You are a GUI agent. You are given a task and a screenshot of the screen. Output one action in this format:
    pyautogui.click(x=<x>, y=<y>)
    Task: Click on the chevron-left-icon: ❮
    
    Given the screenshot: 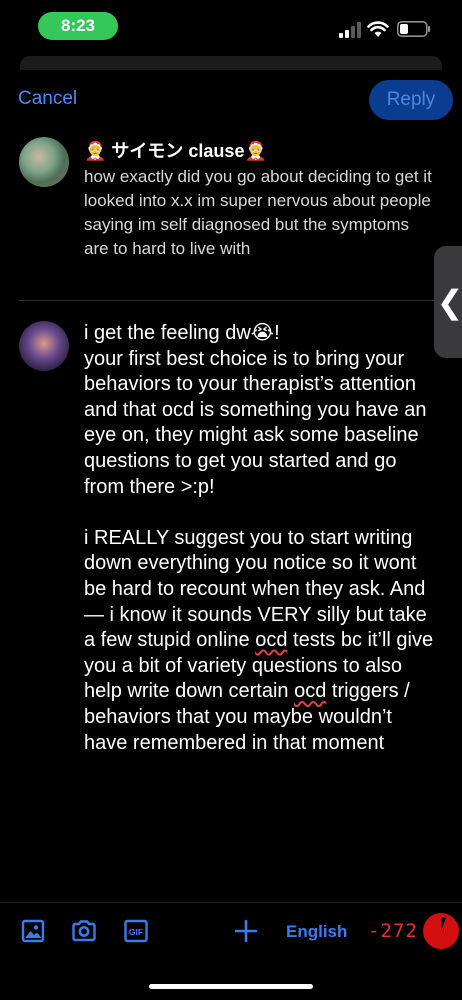 What is the action you would take?
    pyautogui.click(x=449, y=302)
    